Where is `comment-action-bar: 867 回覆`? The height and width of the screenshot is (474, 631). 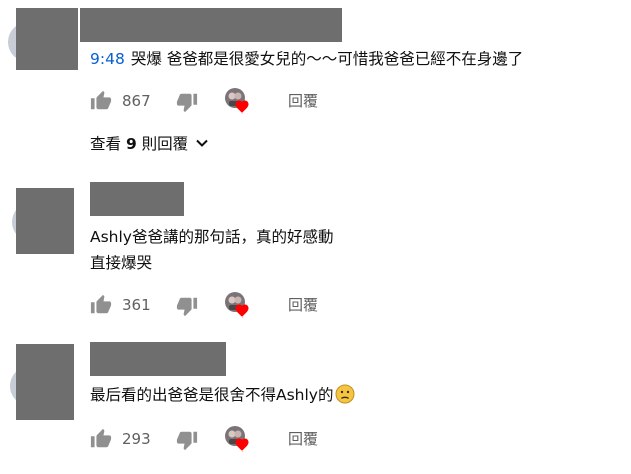 comment-action-bar: 867 回覆 is located at coordinates (240, 101).